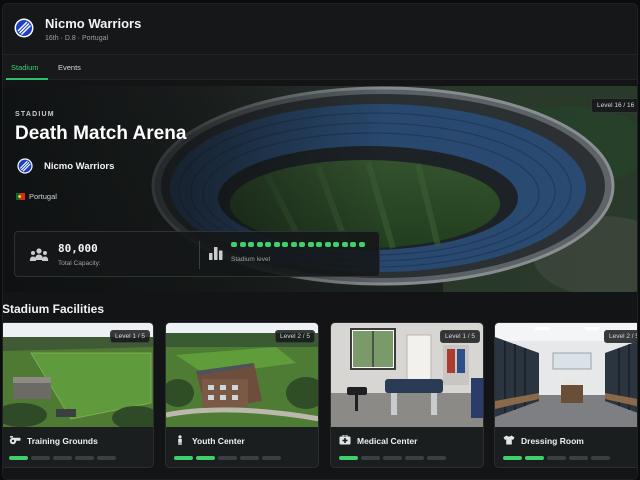  What do you see at coordinates (320, 67) in the screenshot?
I see `tab-bar: Stadium Events` at bounding box center [320, 67].